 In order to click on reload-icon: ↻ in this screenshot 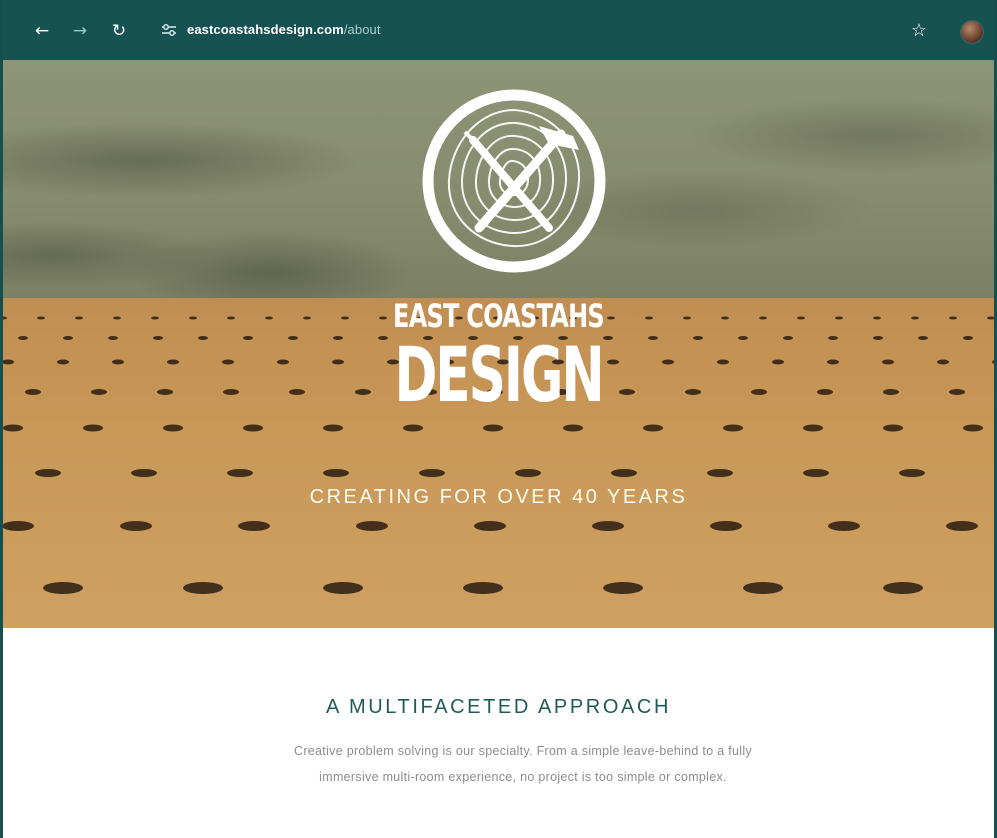, I will do `click(119, 31)`.